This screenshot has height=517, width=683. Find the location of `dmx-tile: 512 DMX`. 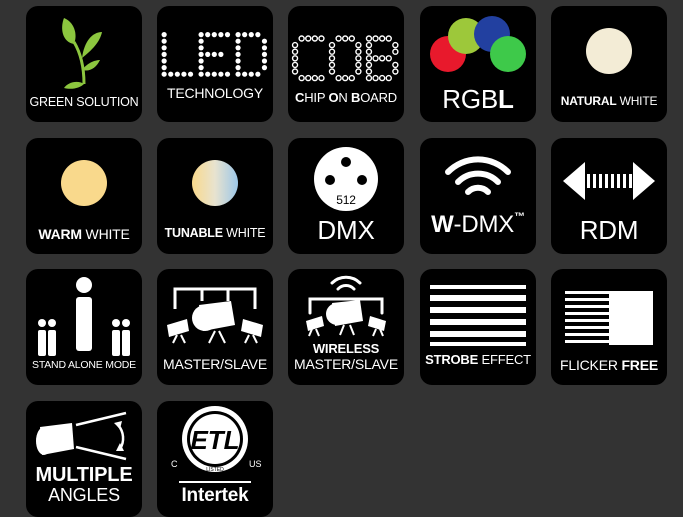

dmx-tile: 512 DMX is located at coordinates (346, 196).